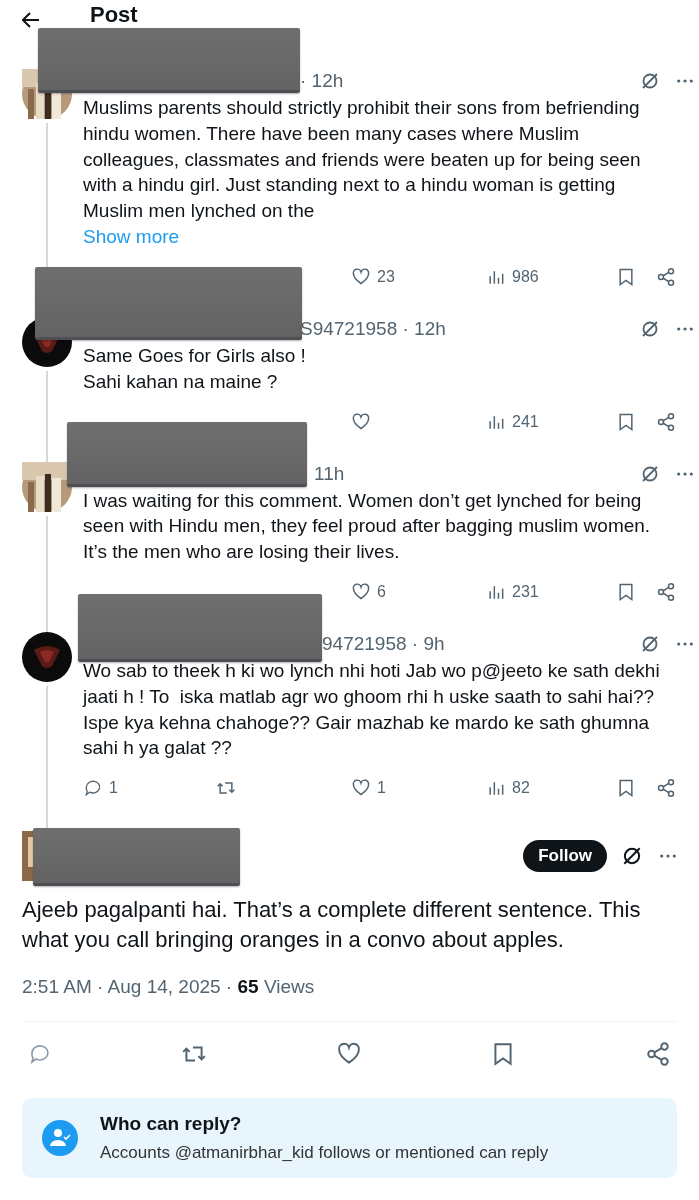  I want to click on page-title: Post, so click(114, 15).